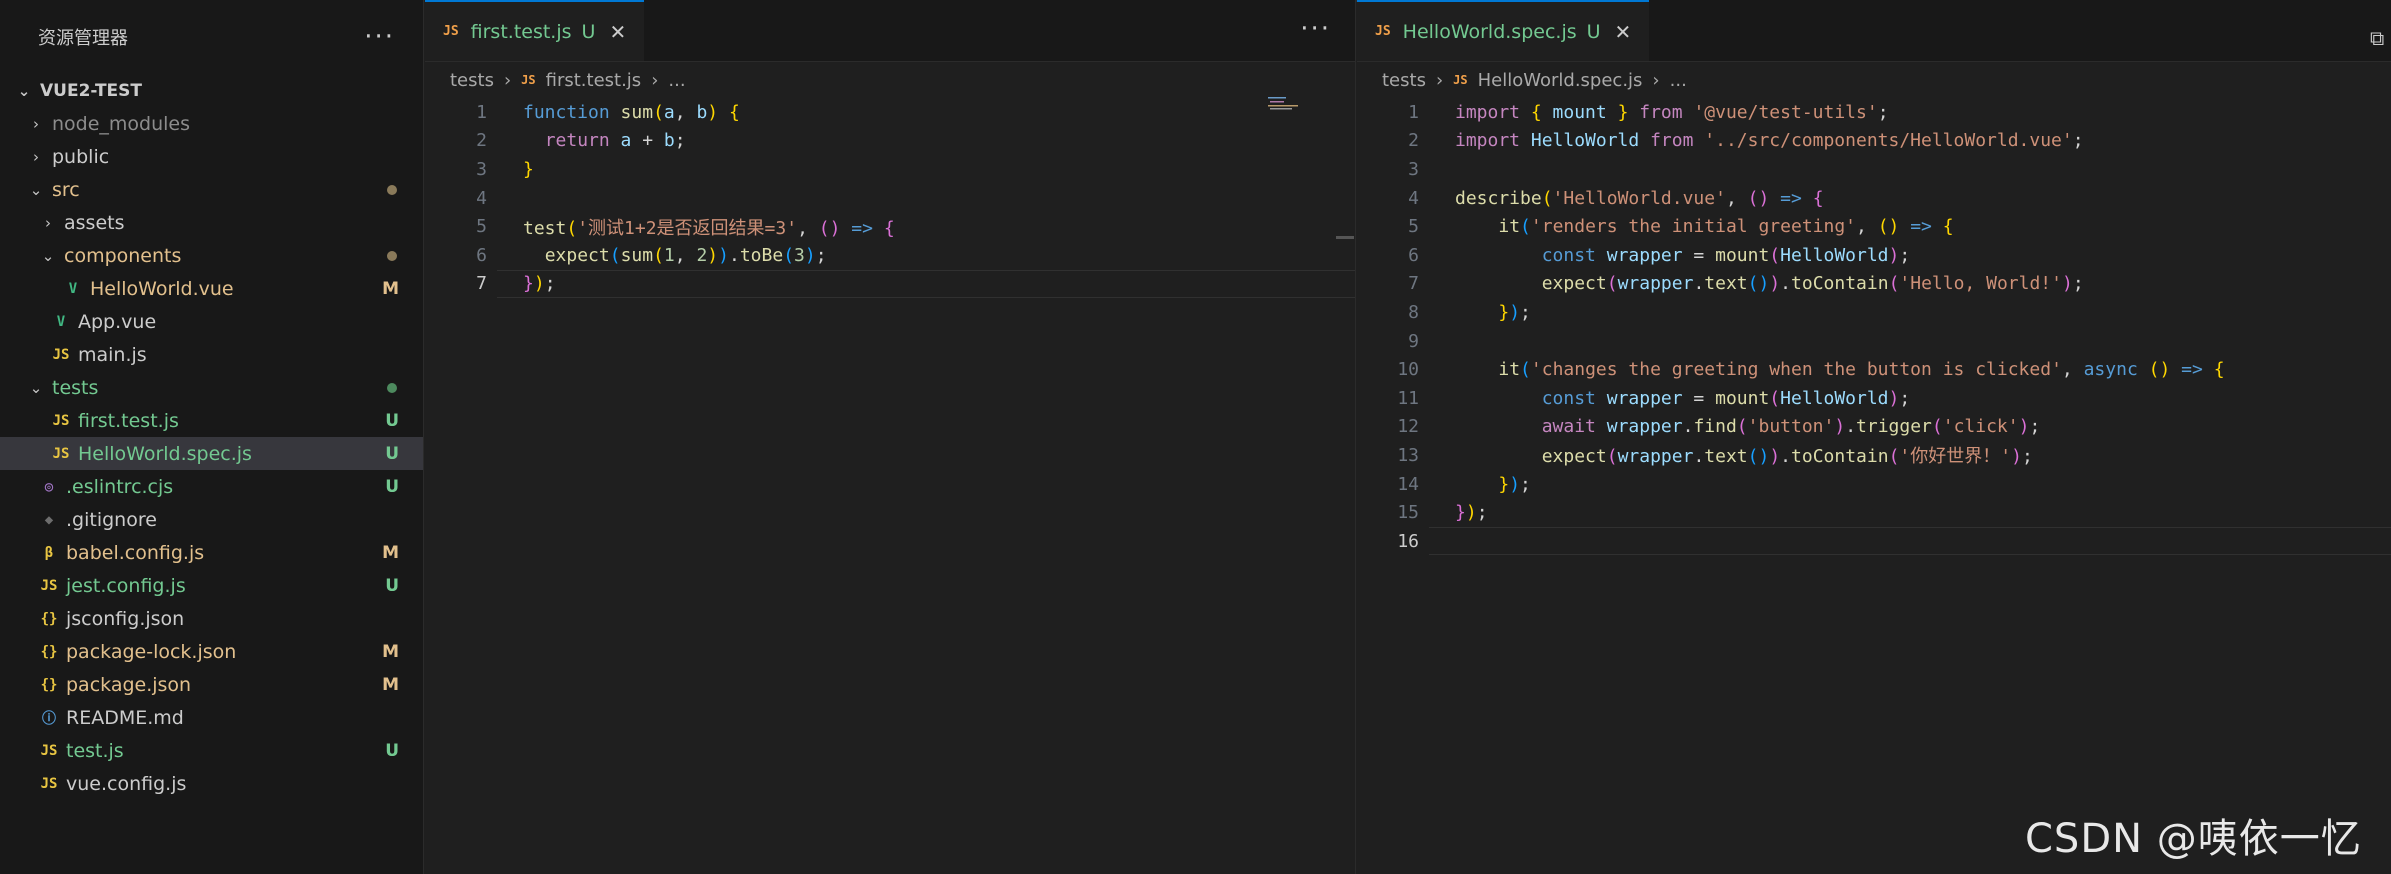  I want to click on current-line-highlight, so click(1910, 541).